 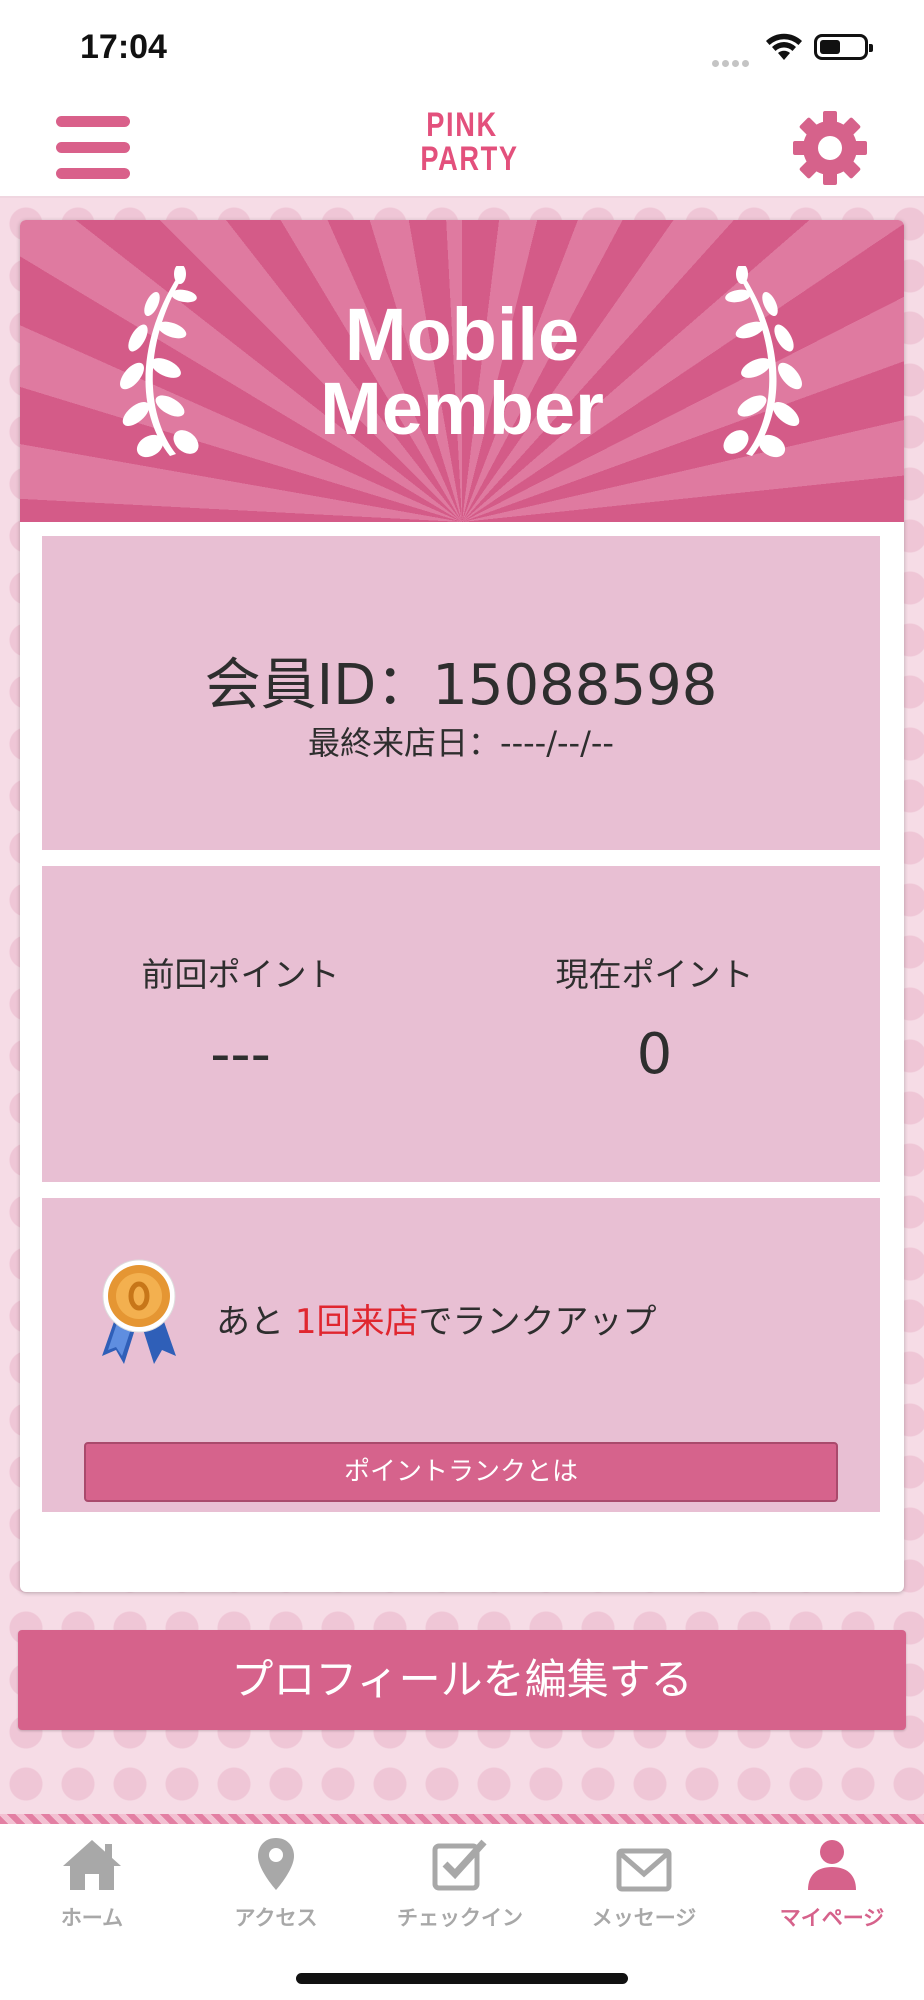 What do you see at coordinates (830, 148) in the screenshot?
I see `settings-gear-icon` at bounding box center [830, 148].